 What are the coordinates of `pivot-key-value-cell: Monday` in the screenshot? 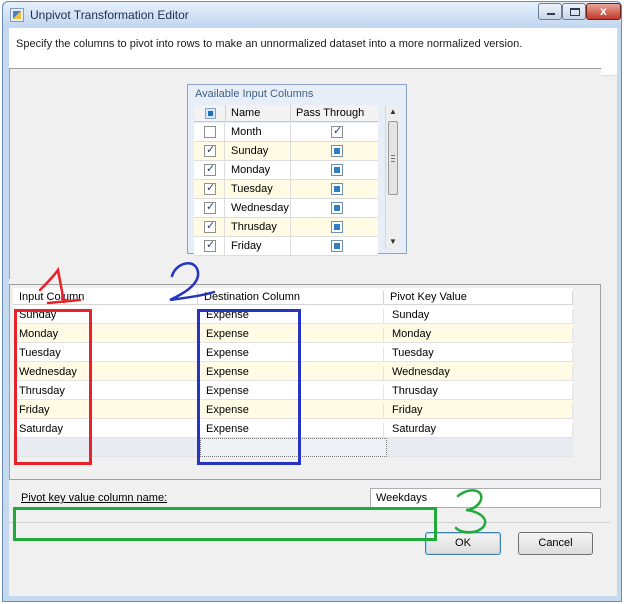 It's located at (411, 334).